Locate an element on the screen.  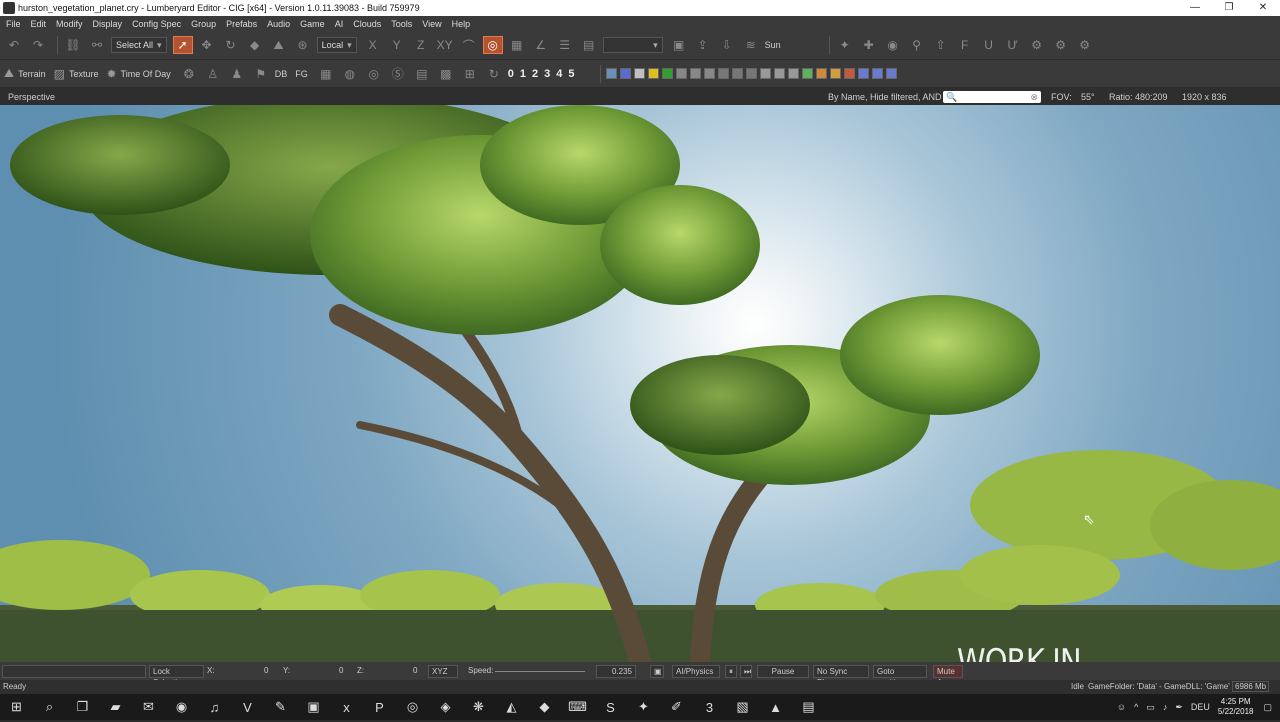
axis-x-button: X is located at coordinates (373, 45).